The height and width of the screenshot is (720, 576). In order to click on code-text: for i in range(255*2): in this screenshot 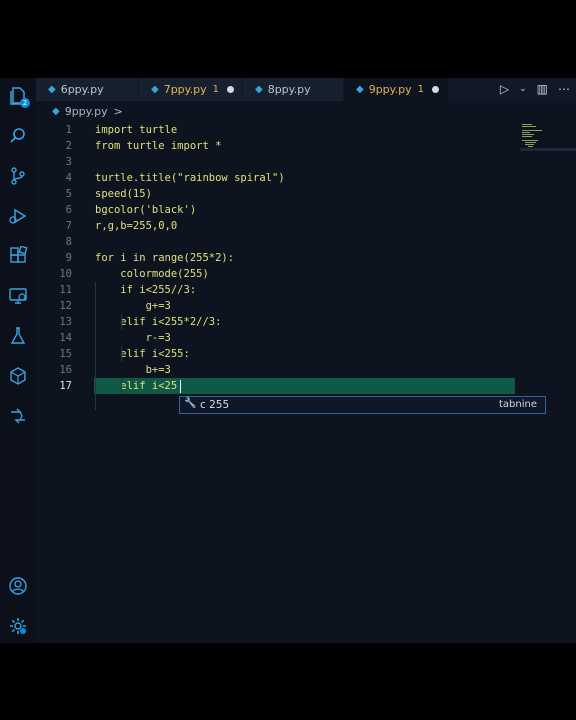, I will do `click(164, 258)`.